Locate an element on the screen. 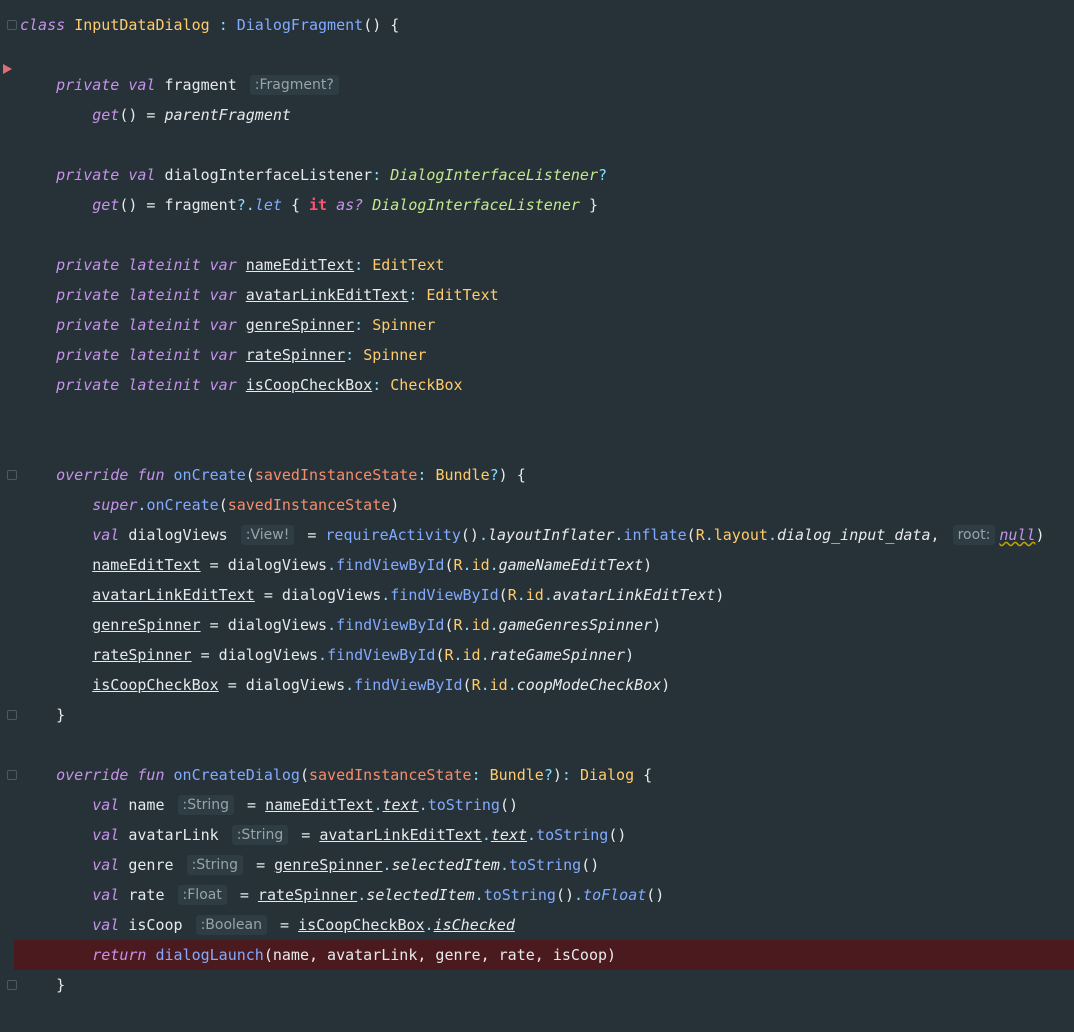 Image resolution: width=1074 pixels, height=1032 pixels. code-token: nameEditText is located at coordinates (146, 565).